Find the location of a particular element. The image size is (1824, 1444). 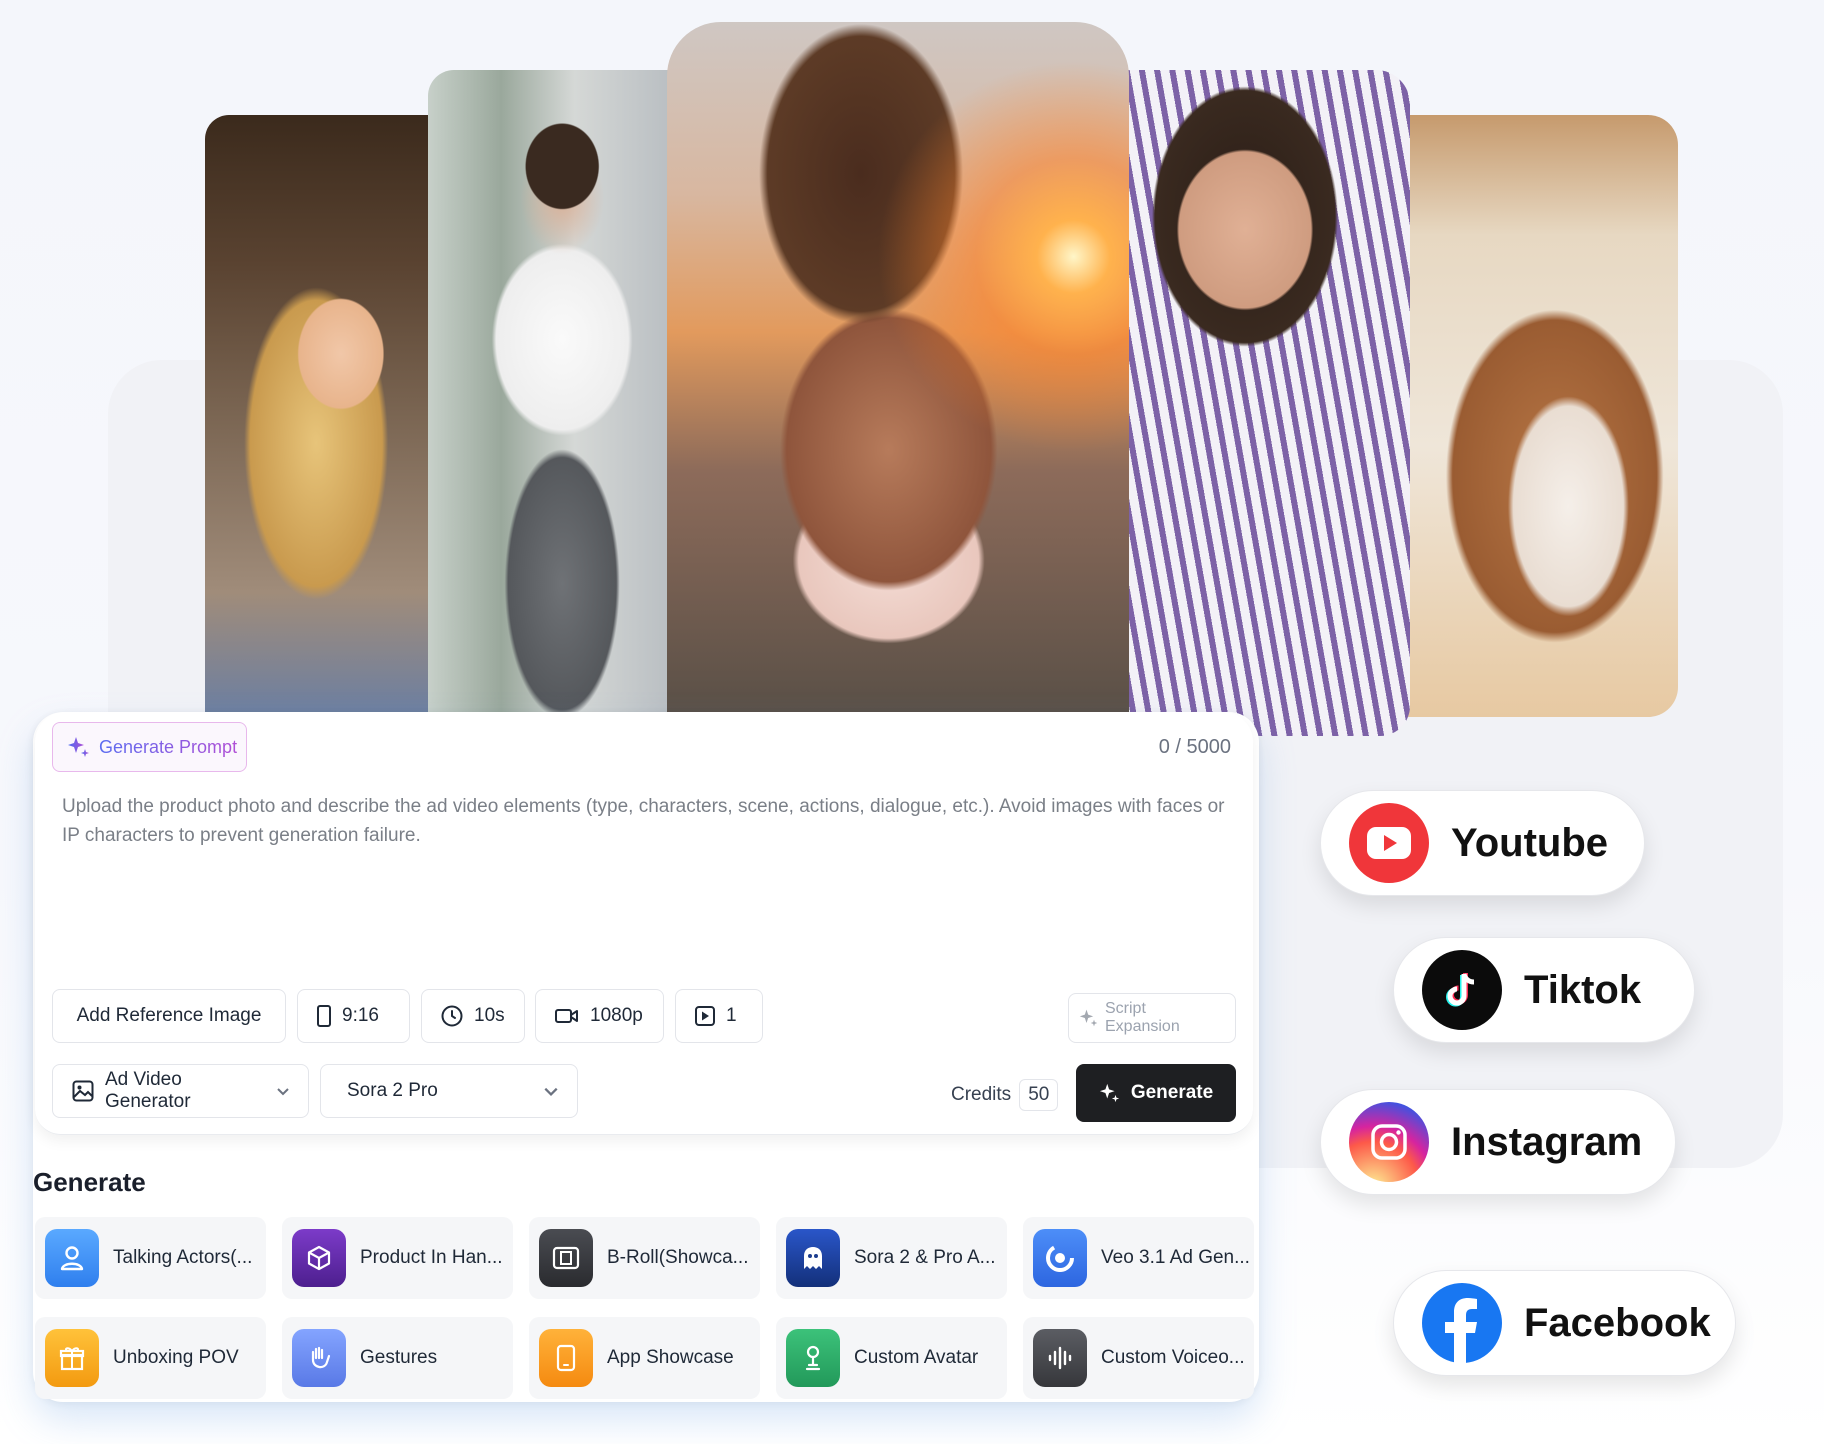

model-select-value: Sora 2 Pro is located at coordinates (392, 1090).